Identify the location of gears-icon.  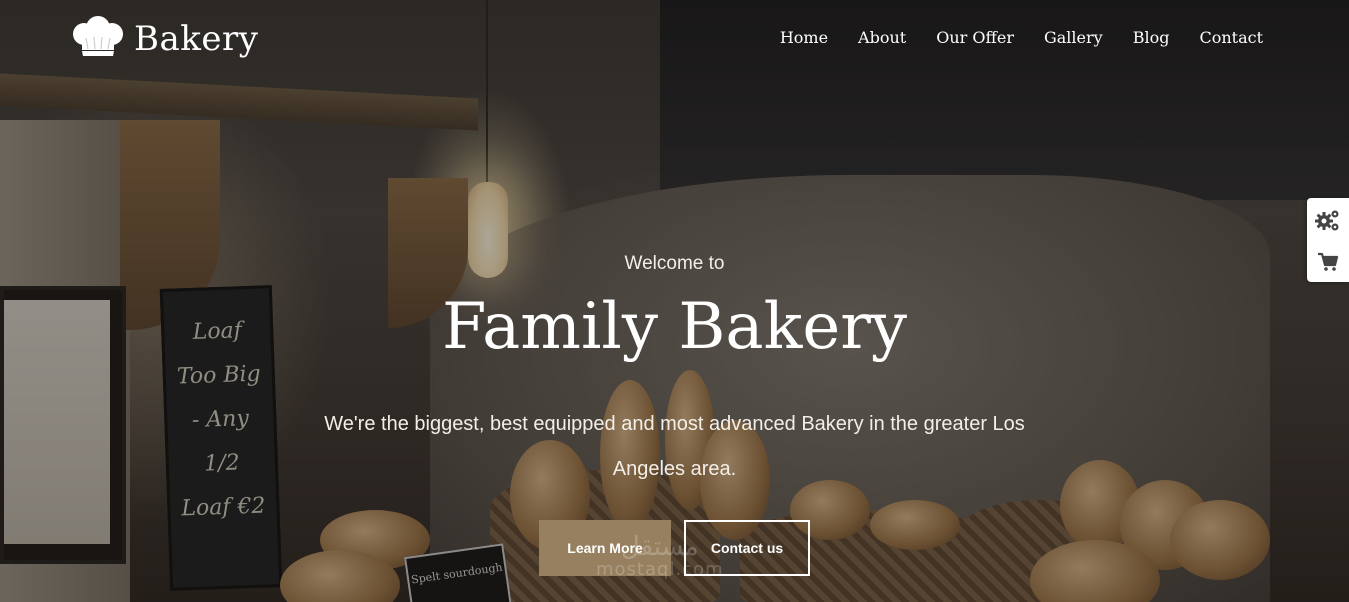
(1328, 220).